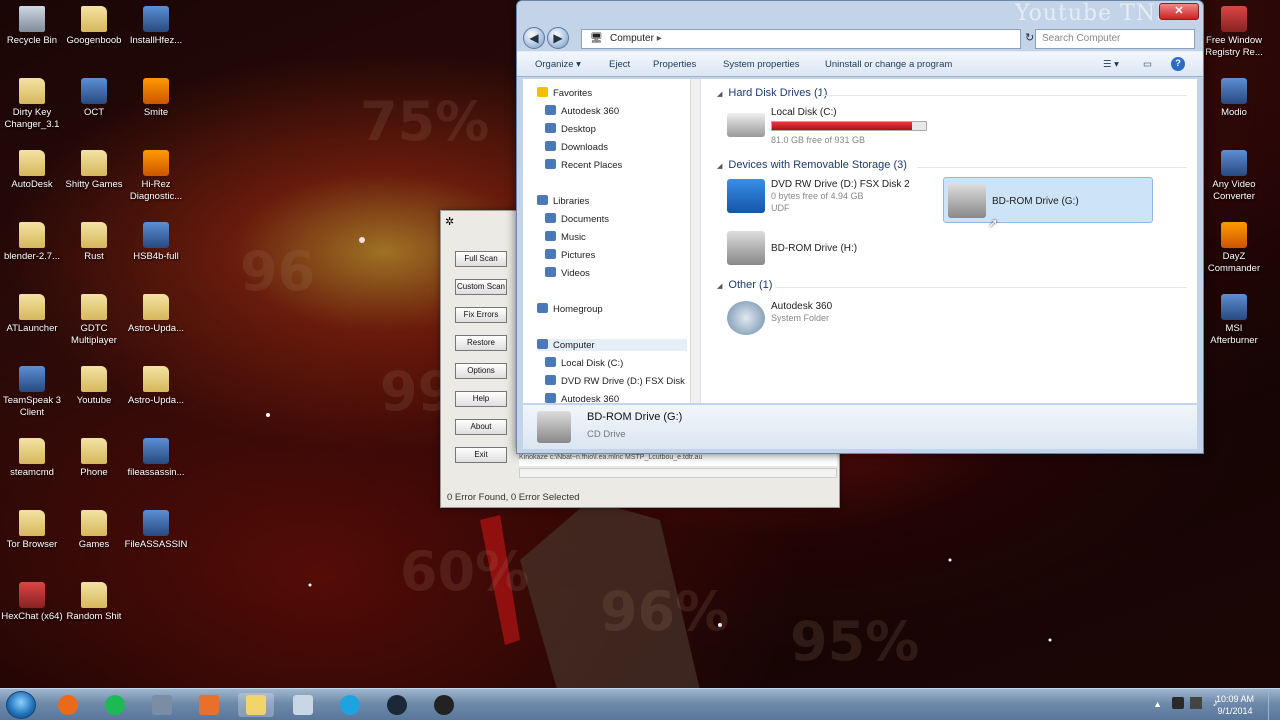  What do you see at coordinates (162, 705) in the screenshot?
I see `file-manager-icon` at bounding box center [162, 705].